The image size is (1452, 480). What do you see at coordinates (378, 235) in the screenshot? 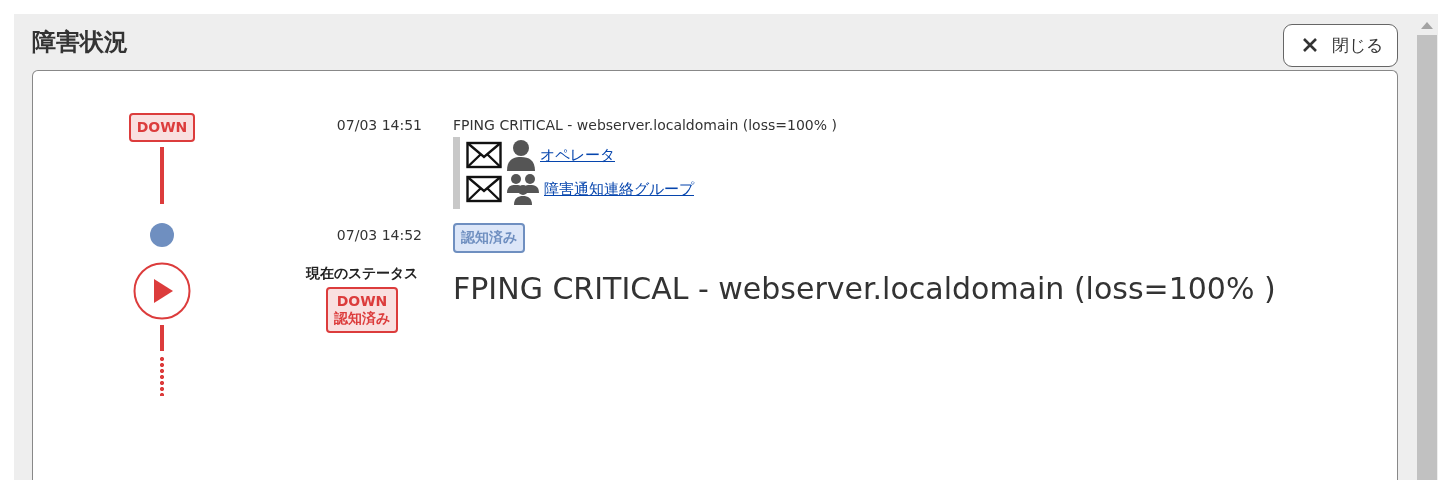
I see `event-time: 07/03 14:52` at bounding box center [378, 235].